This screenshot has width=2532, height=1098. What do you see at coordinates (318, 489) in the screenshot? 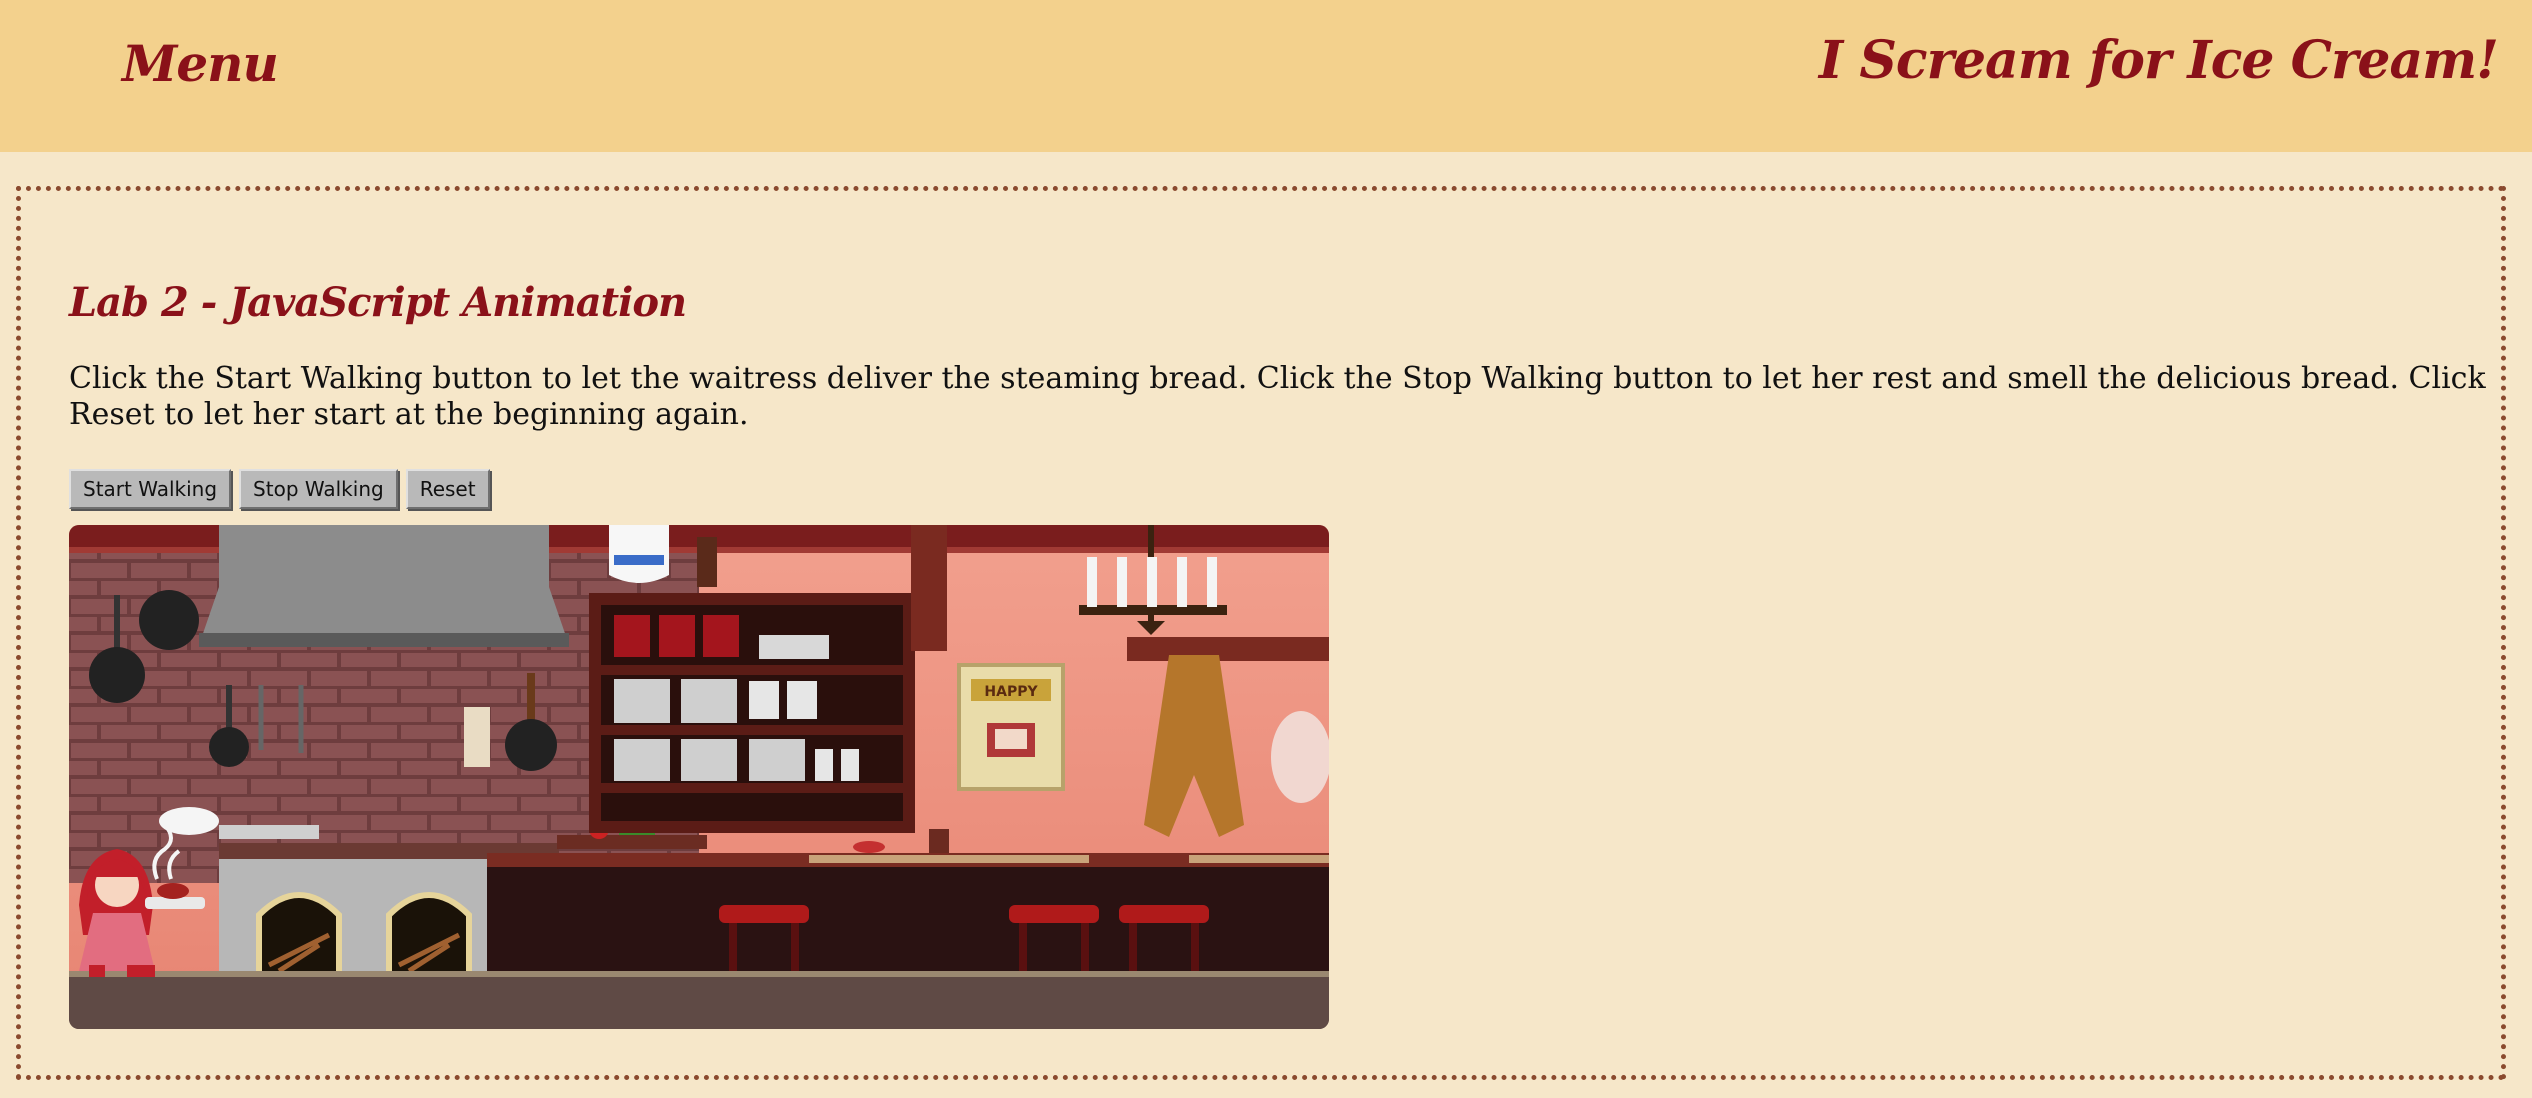
I see `stop-walking-button: Stop Walking` at bounding box center [318, 489].